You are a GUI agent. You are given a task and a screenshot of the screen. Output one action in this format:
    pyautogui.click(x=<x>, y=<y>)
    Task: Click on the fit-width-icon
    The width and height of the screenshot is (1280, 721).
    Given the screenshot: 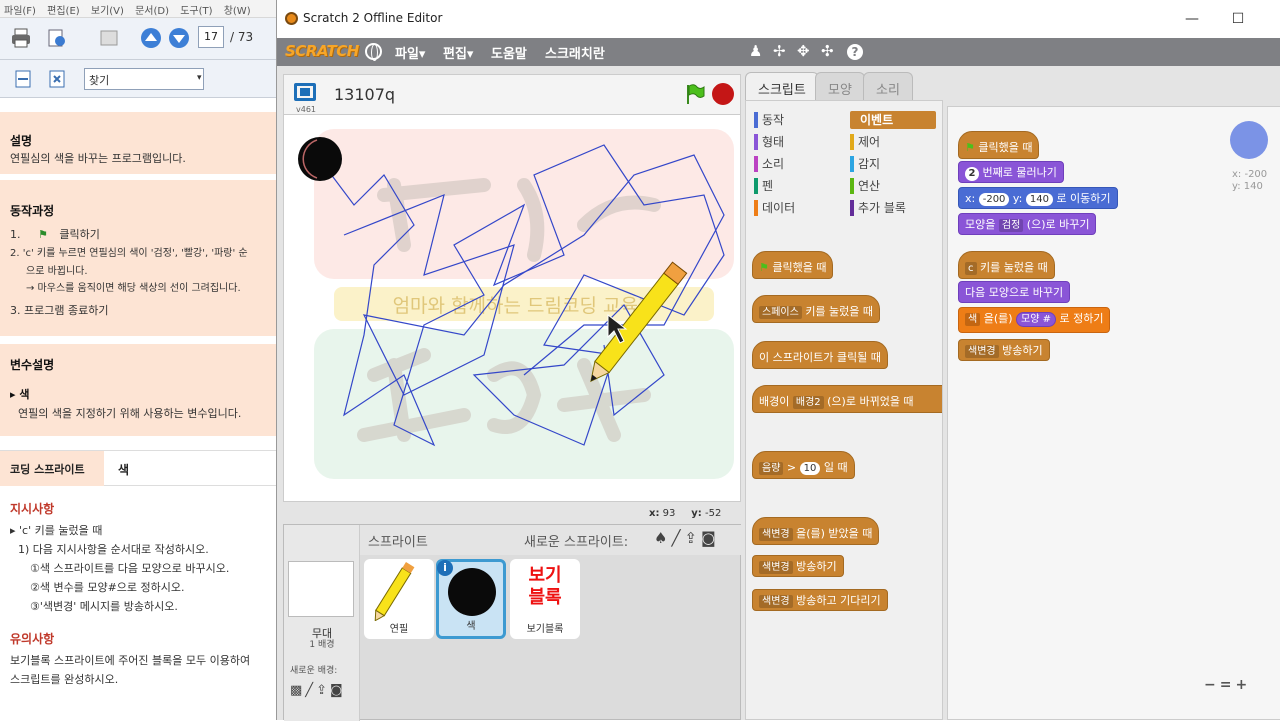 What is the action you would take?
    pyautogui.click(x=23, y=79)
    